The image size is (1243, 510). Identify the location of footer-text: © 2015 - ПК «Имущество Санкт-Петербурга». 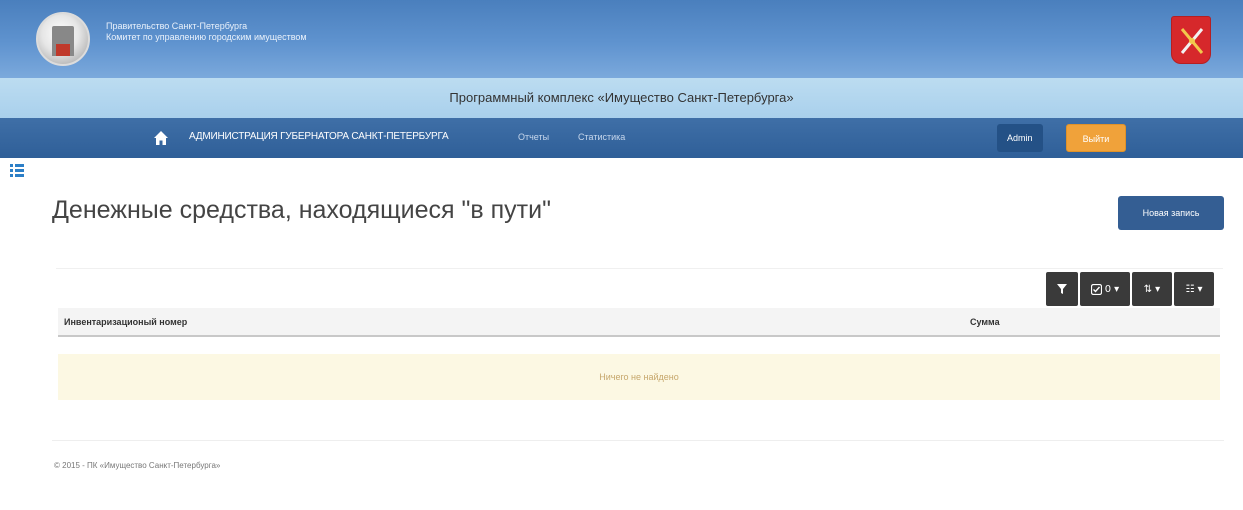
(137, 465).